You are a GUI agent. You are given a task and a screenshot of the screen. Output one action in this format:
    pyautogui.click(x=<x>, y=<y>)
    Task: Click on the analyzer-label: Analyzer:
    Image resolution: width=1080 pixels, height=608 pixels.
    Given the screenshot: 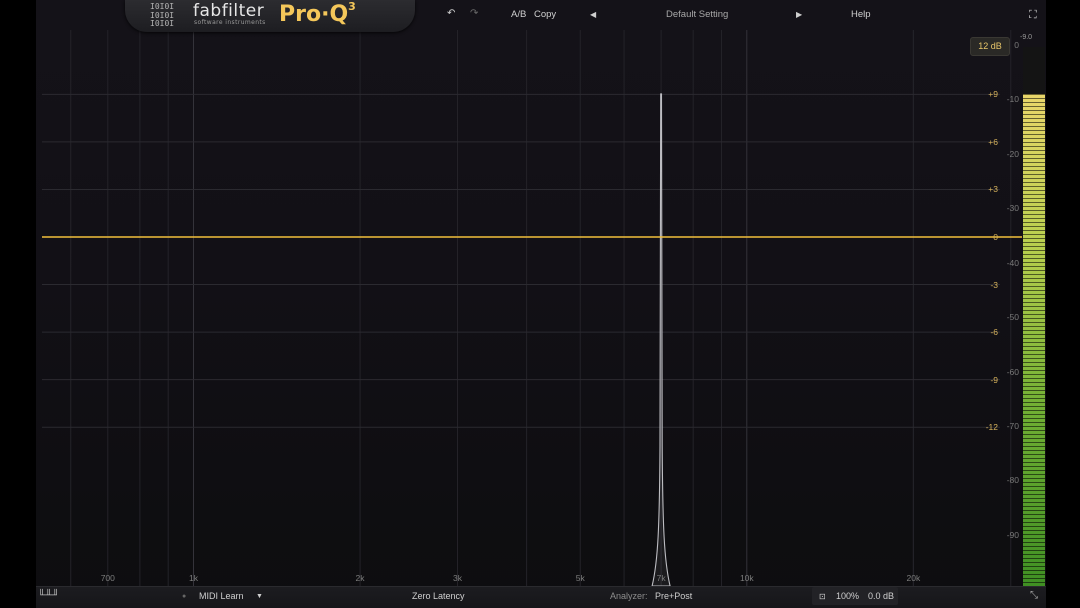 What is the action you would take?
    pyautogui.click(x=629, y=596)
    